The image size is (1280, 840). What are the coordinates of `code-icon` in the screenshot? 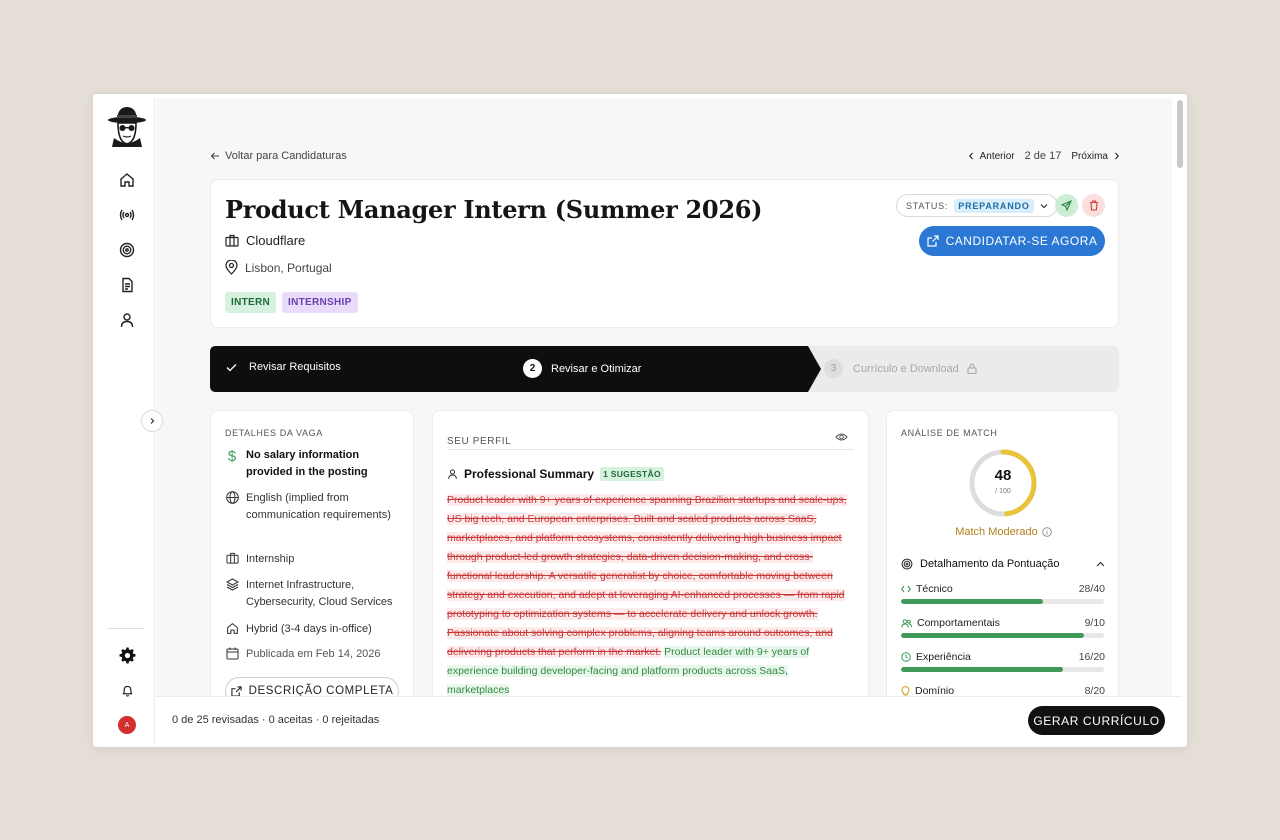 It's located at (906, 589).